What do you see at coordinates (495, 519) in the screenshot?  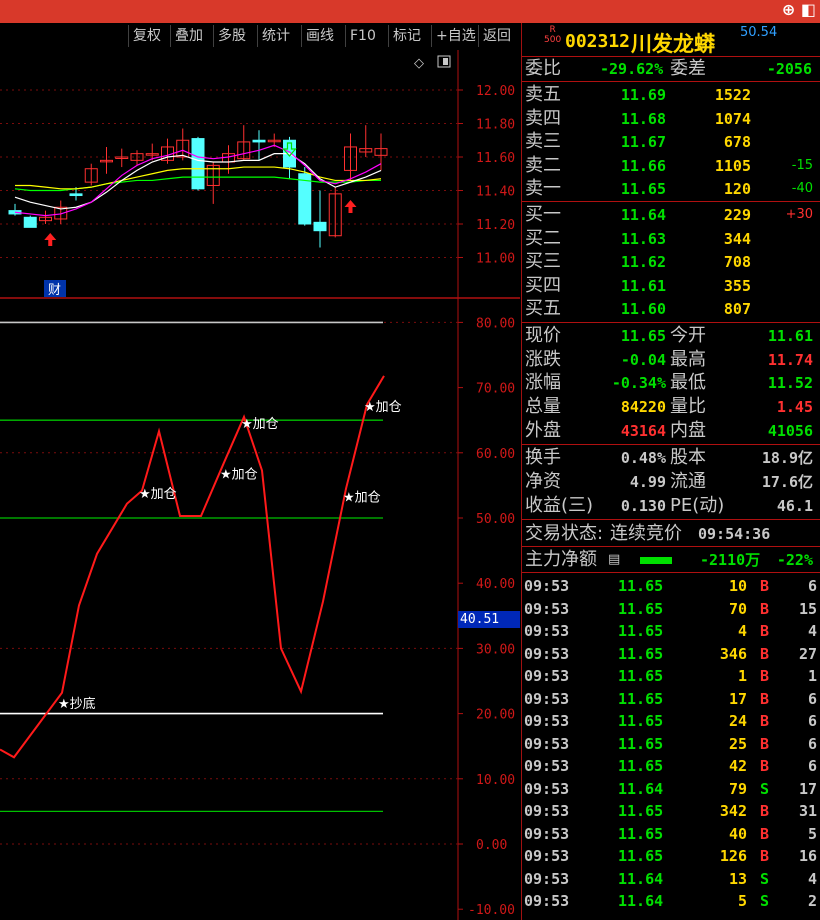 I see `indicator-y-label: 50.00` at bounding box center [495, 519].